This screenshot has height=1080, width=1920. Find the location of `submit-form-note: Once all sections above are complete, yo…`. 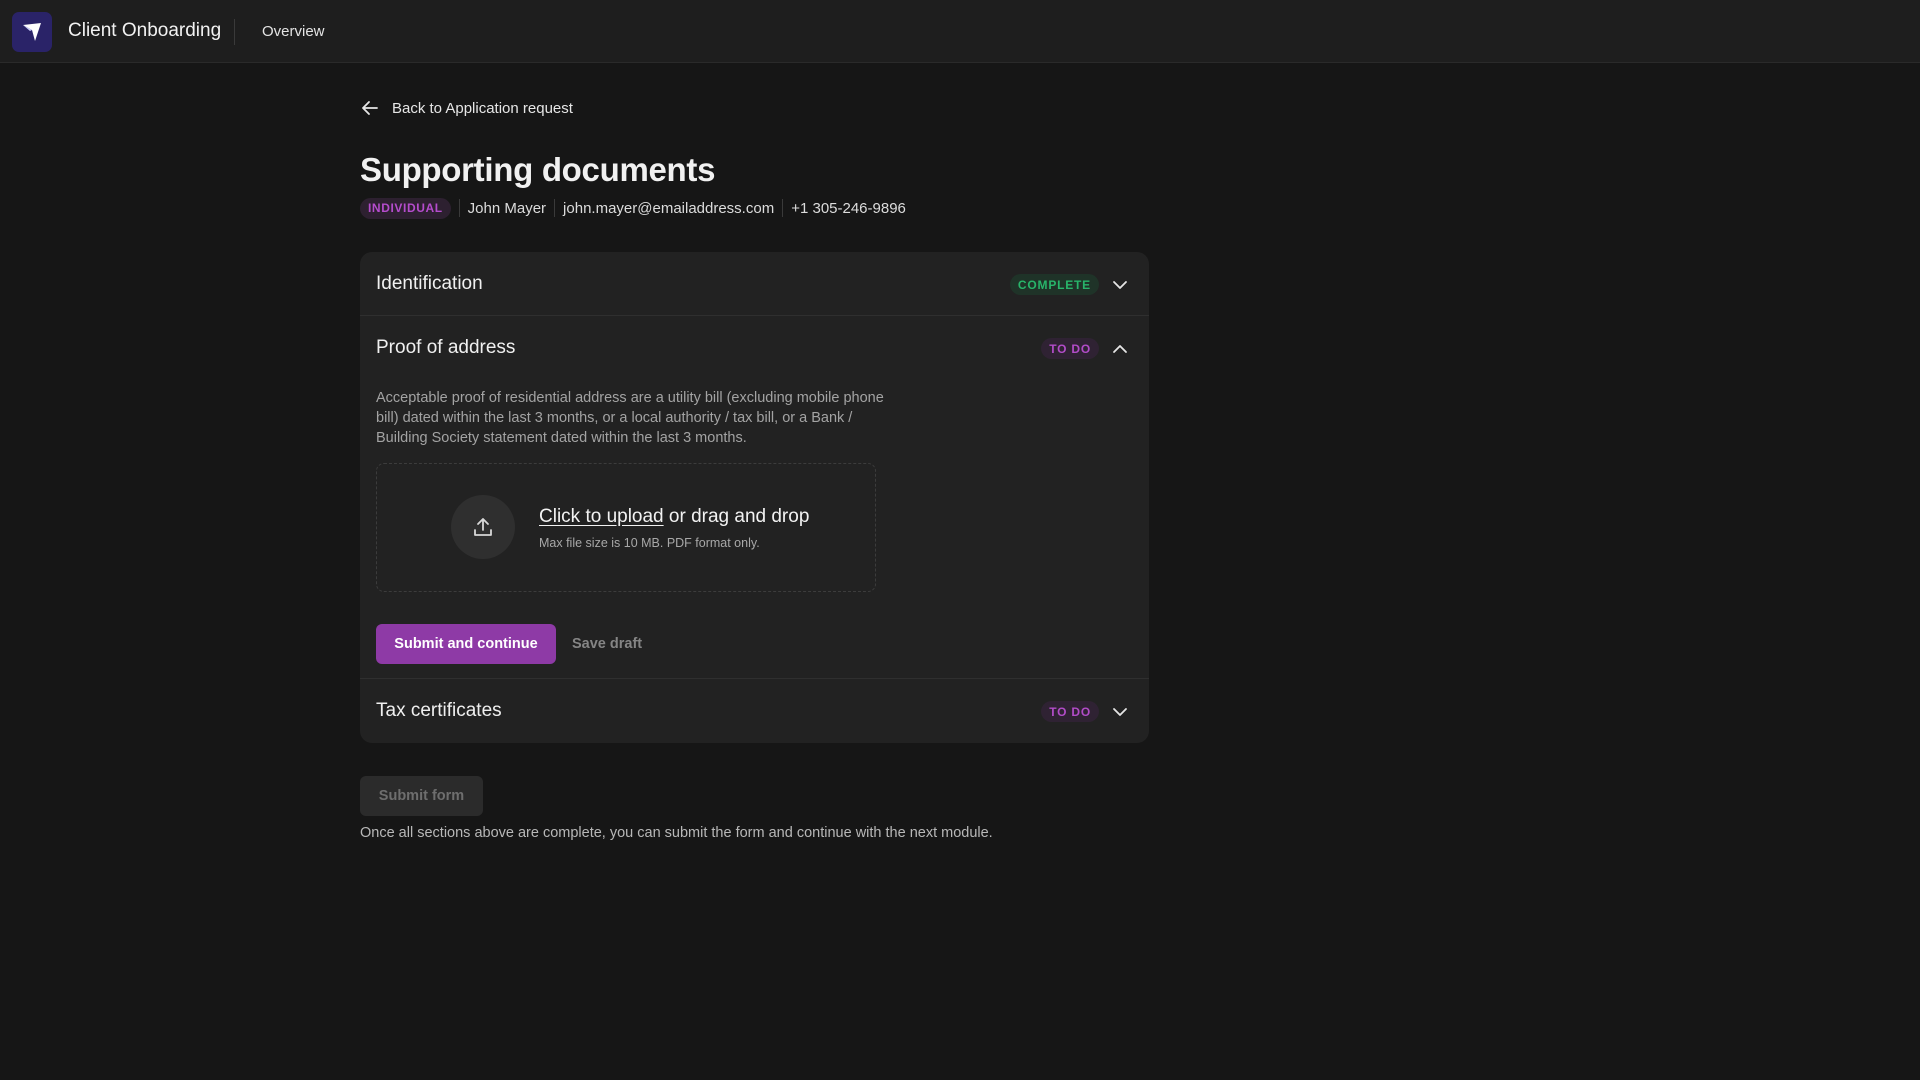

submit-form-note: Once all sections above are complete, yo… is located at coordinates (676, 833).